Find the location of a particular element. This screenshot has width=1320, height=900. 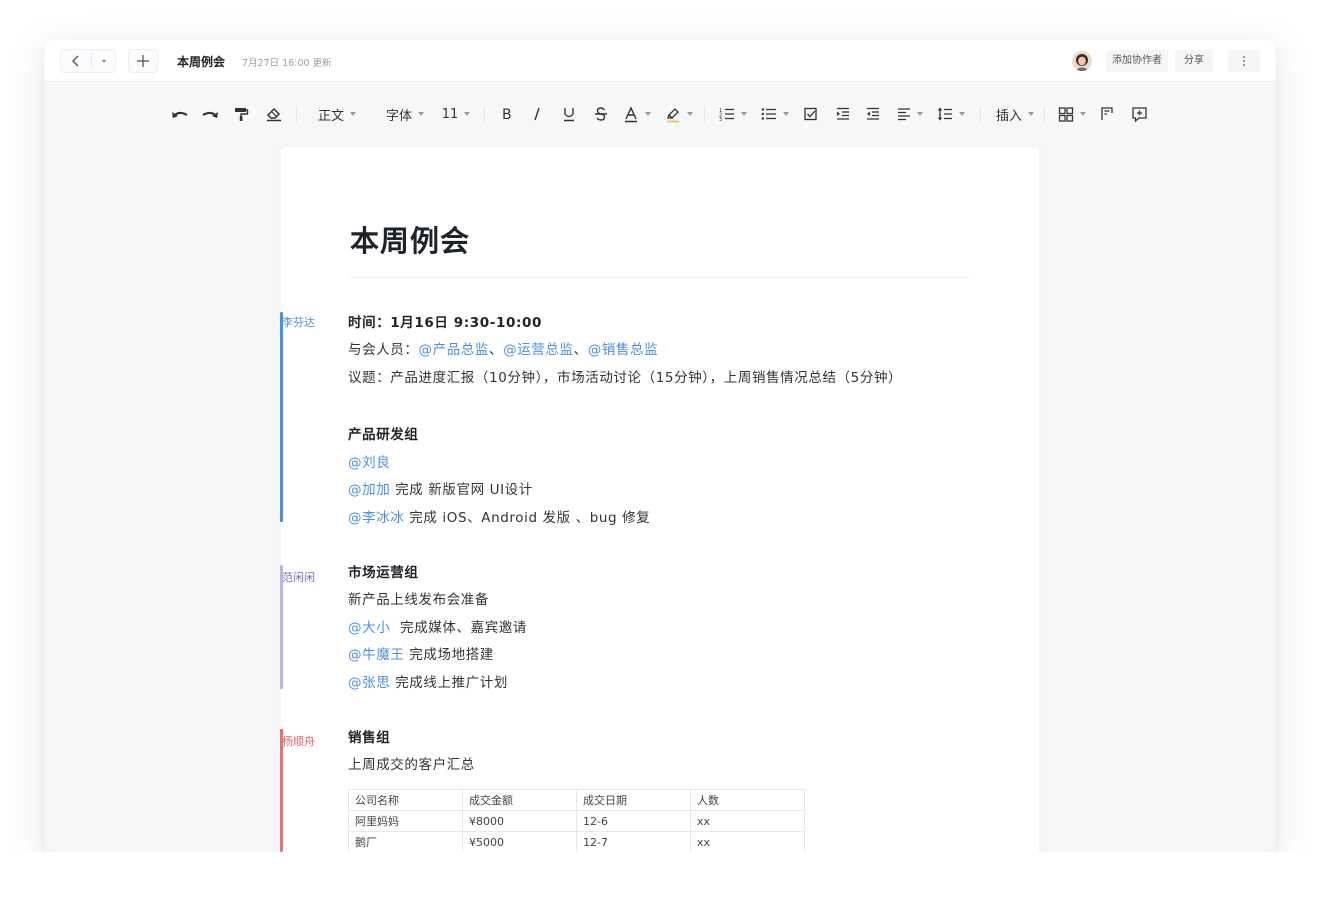

line-spacing-dropdown is located at coordinates (951, 114).